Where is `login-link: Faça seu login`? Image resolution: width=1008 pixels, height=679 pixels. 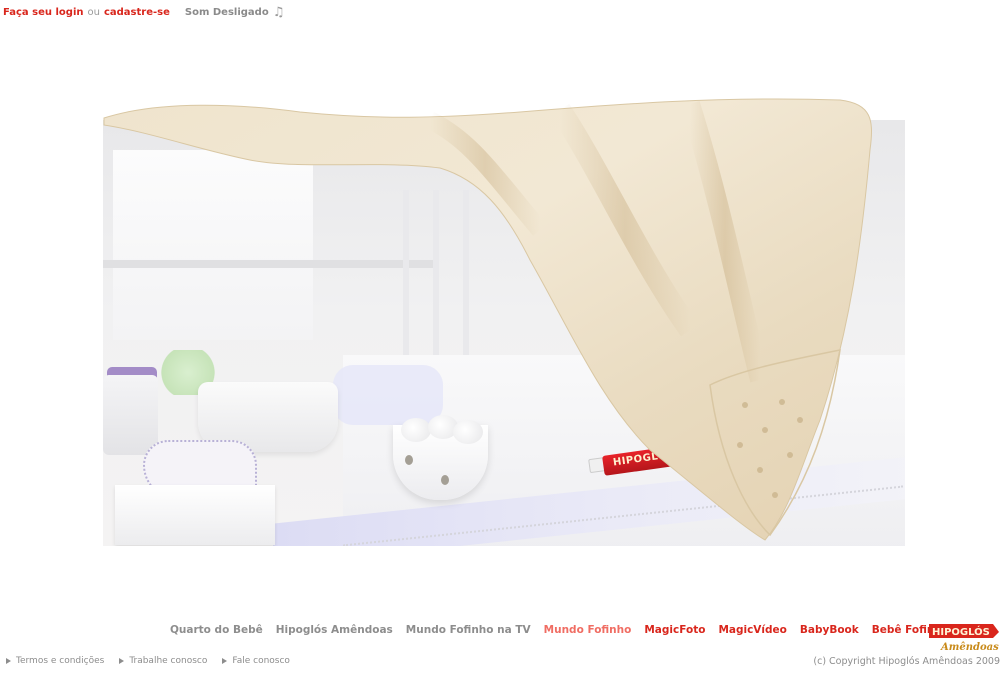 login-link: Faça seu login is located at coordinates (43, 13).